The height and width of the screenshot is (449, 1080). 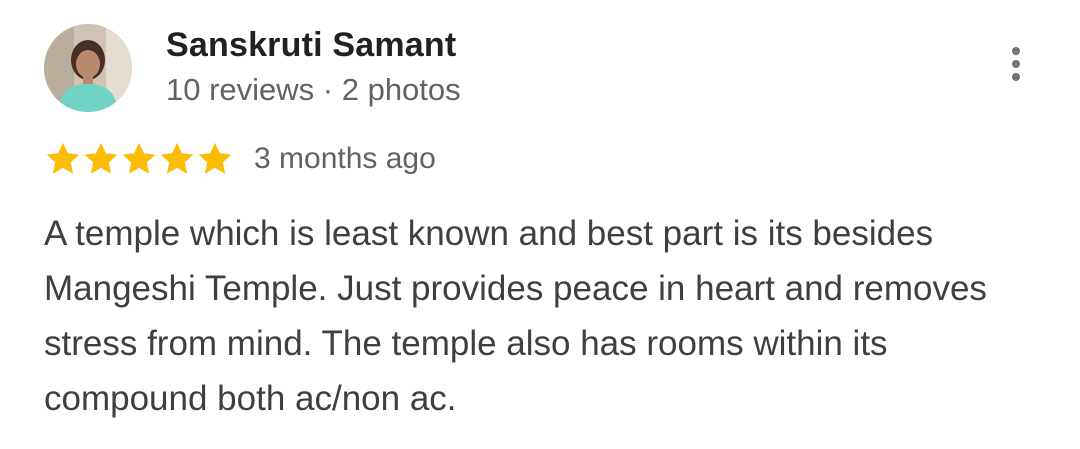 I want to click on avatar, so click(x=88, y=68).